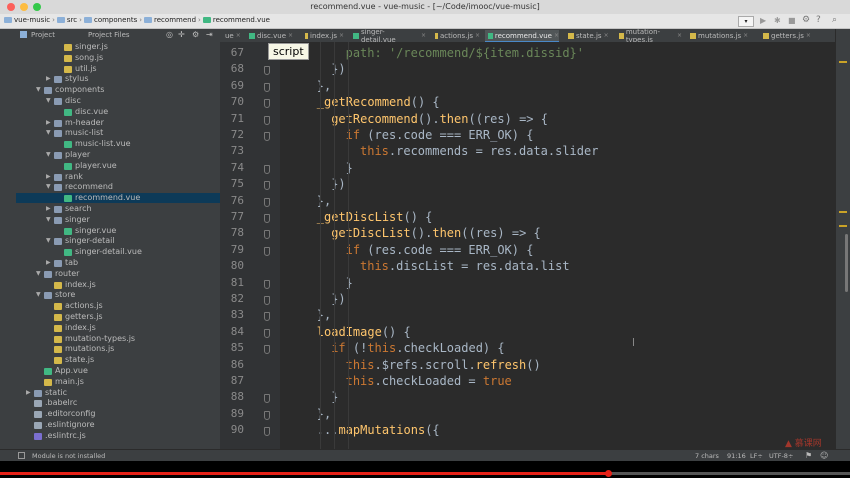 The width and height of the screenshot is (850, 478). I want to click on breadcrumb-item: src, so click(72, 20).